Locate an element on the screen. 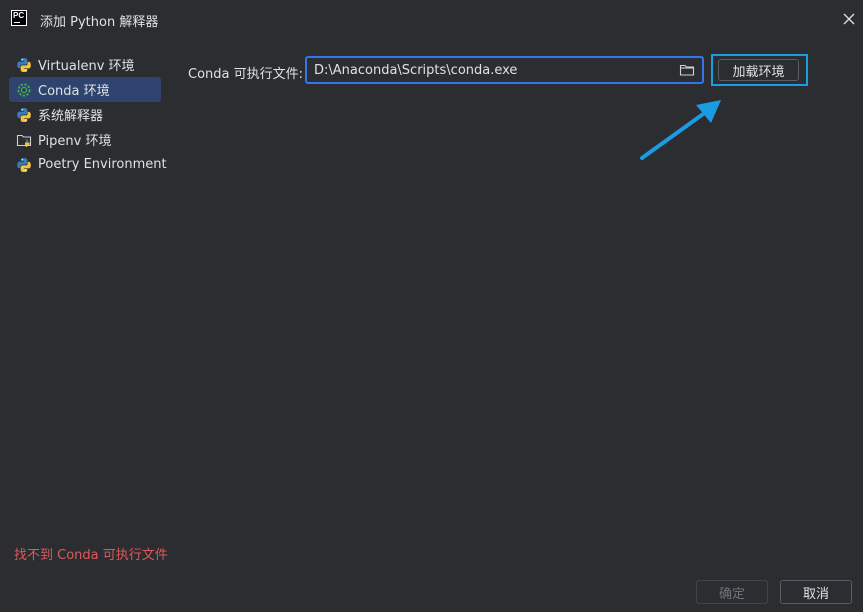 This screenshot has height=612, width=863. sidebar-item-label: Poetry Environment is located at coordinates (102, 164).